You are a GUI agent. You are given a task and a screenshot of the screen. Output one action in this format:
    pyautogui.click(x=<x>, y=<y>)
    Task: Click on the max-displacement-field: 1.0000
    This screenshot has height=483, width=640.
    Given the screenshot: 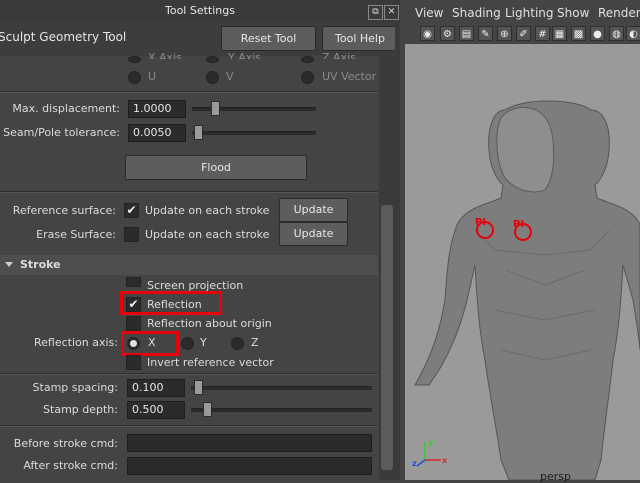 What is the action you would take?
    pyautogui.click(x=157, y=109)
    